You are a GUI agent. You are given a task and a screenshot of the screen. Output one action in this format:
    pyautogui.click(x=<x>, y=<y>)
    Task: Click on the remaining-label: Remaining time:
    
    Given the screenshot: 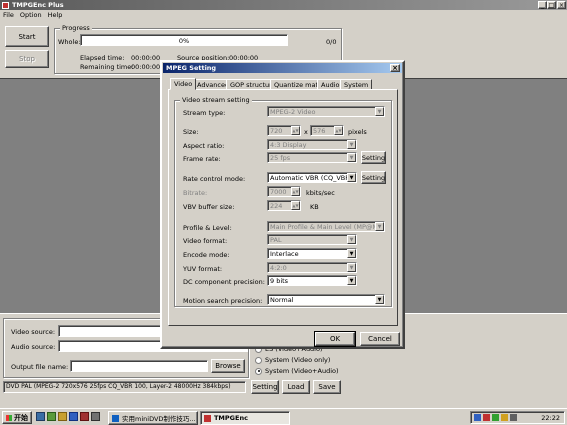 What is the action you would take?
    pyautogui.click(x=107, y=67)
    